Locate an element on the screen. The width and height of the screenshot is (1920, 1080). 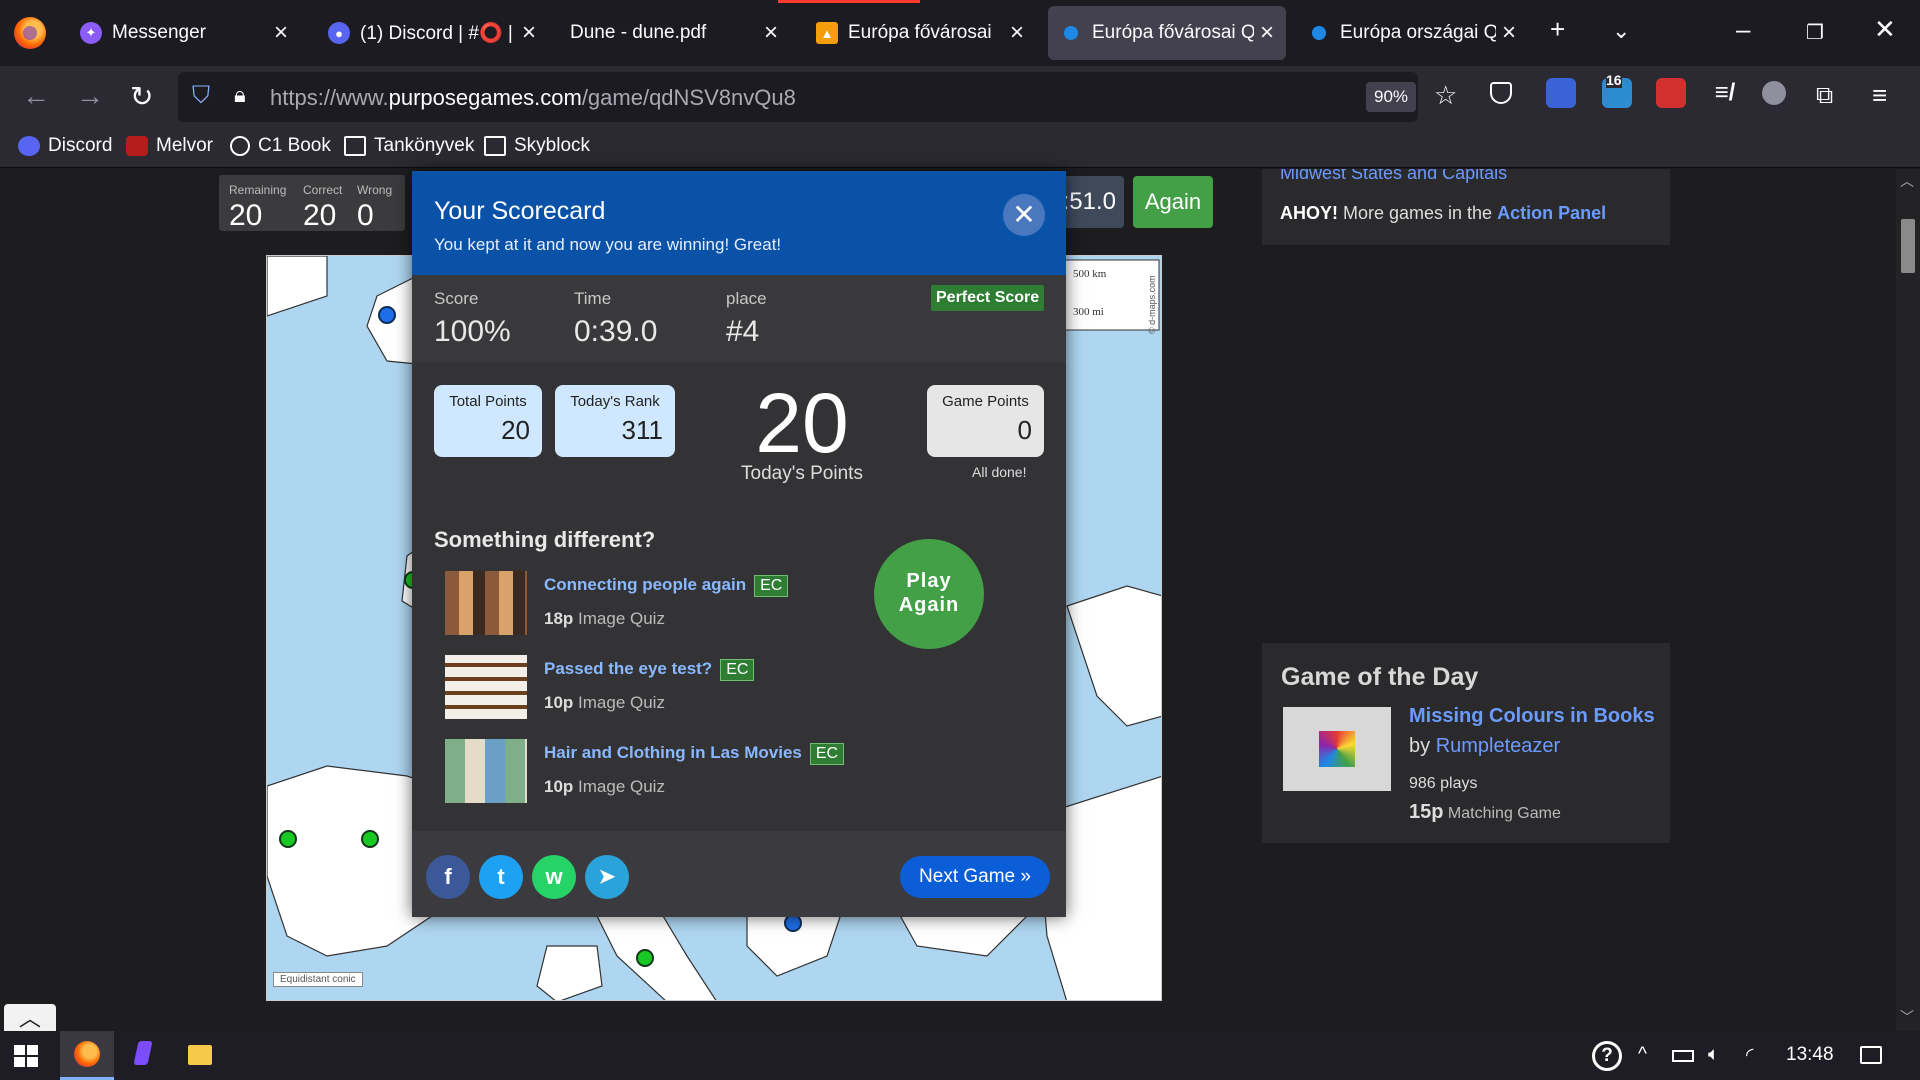
scroll-to-top-button: ︿ is located at coordinates (30, 1017).